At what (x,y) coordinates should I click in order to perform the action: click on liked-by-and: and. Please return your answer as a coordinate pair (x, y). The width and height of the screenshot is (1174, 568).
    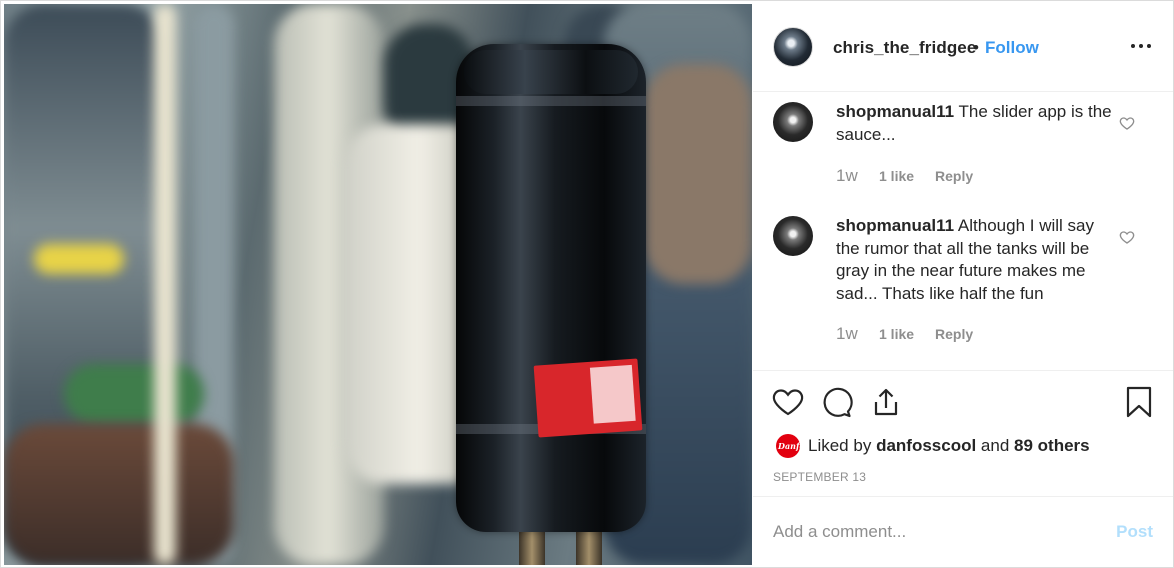
    Looking at the image, I should click on (995, 445).